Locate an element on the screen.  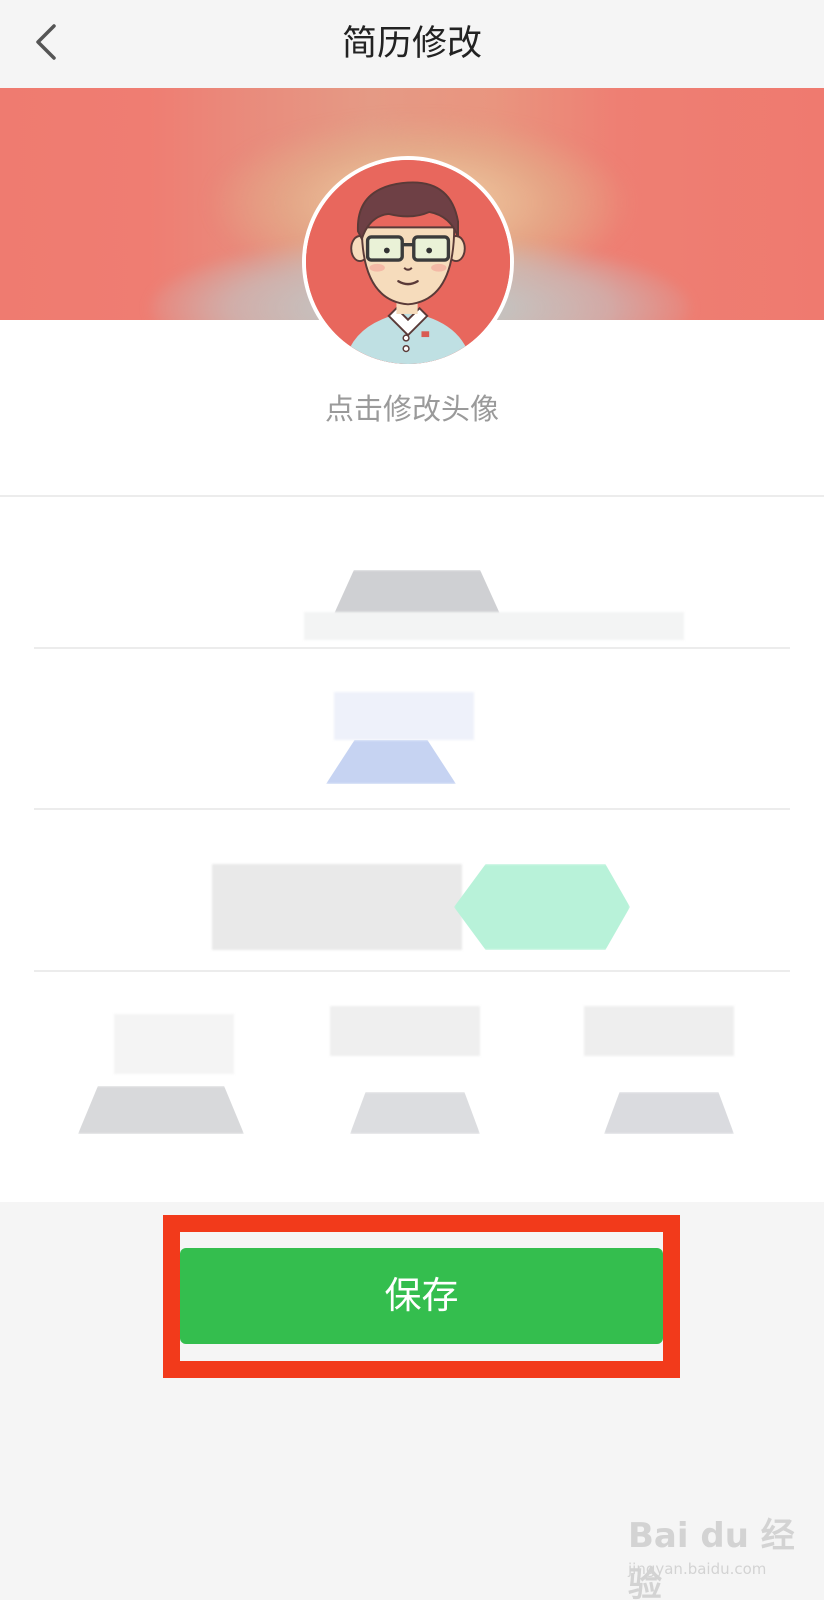
avatar is located at coordinates (408, 262).